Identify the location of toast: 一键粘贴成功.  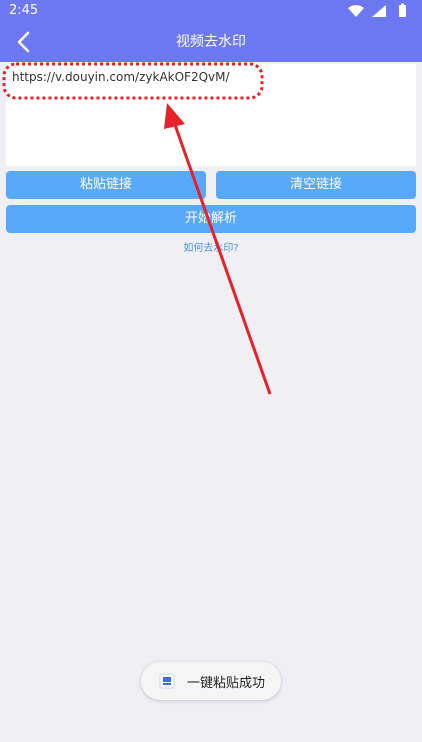
(211, 681).